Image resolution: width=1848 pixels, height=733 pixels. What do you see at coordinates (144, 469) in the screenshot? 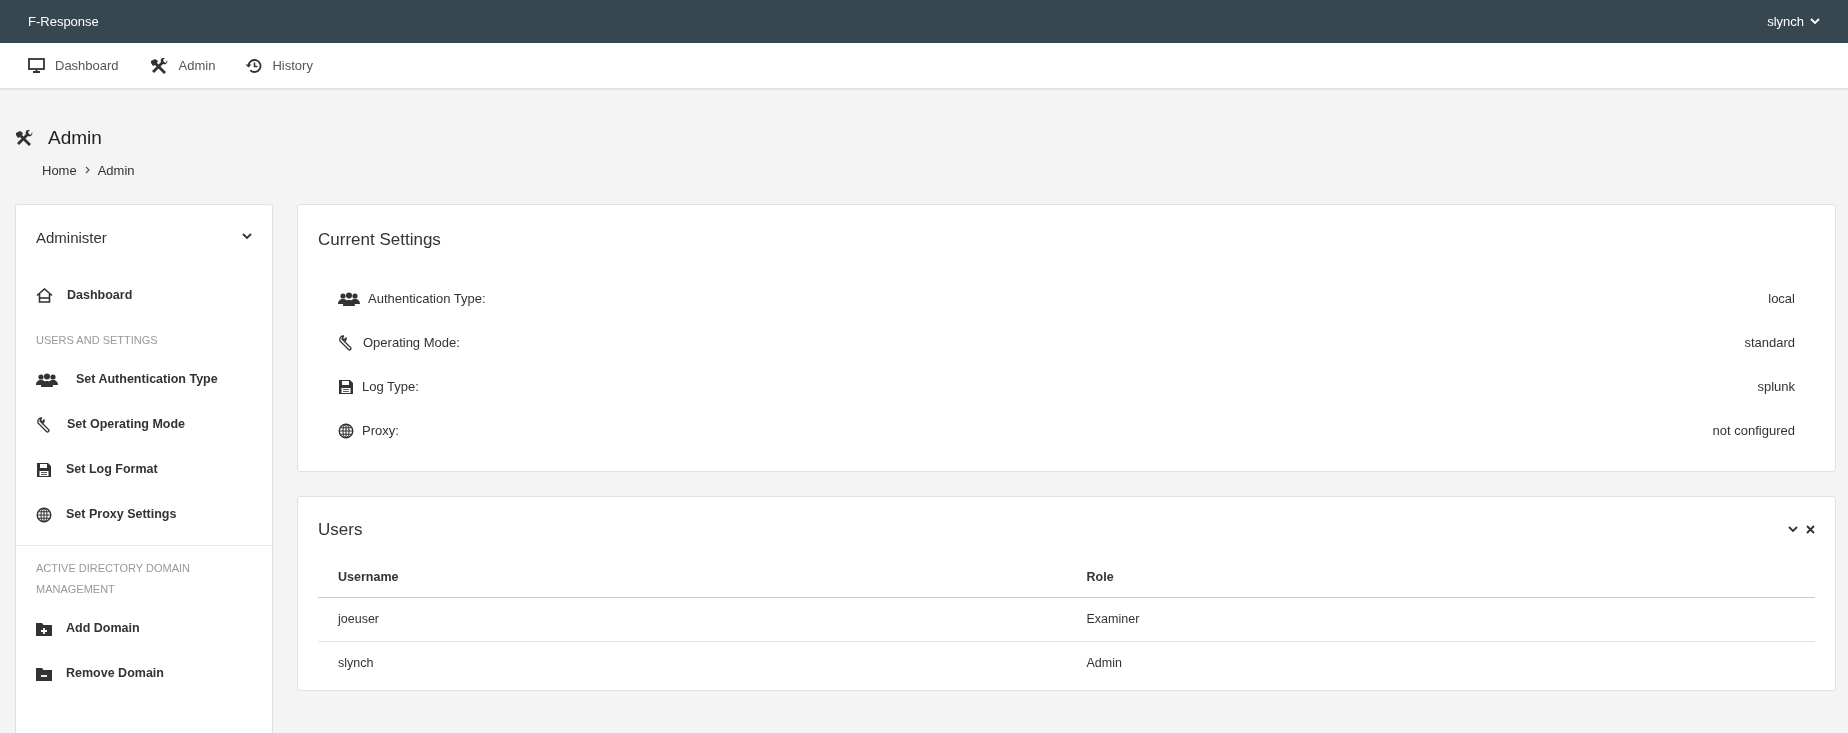
I see `sidebar-item: Set Log Format` at bounding box center [144, 469].